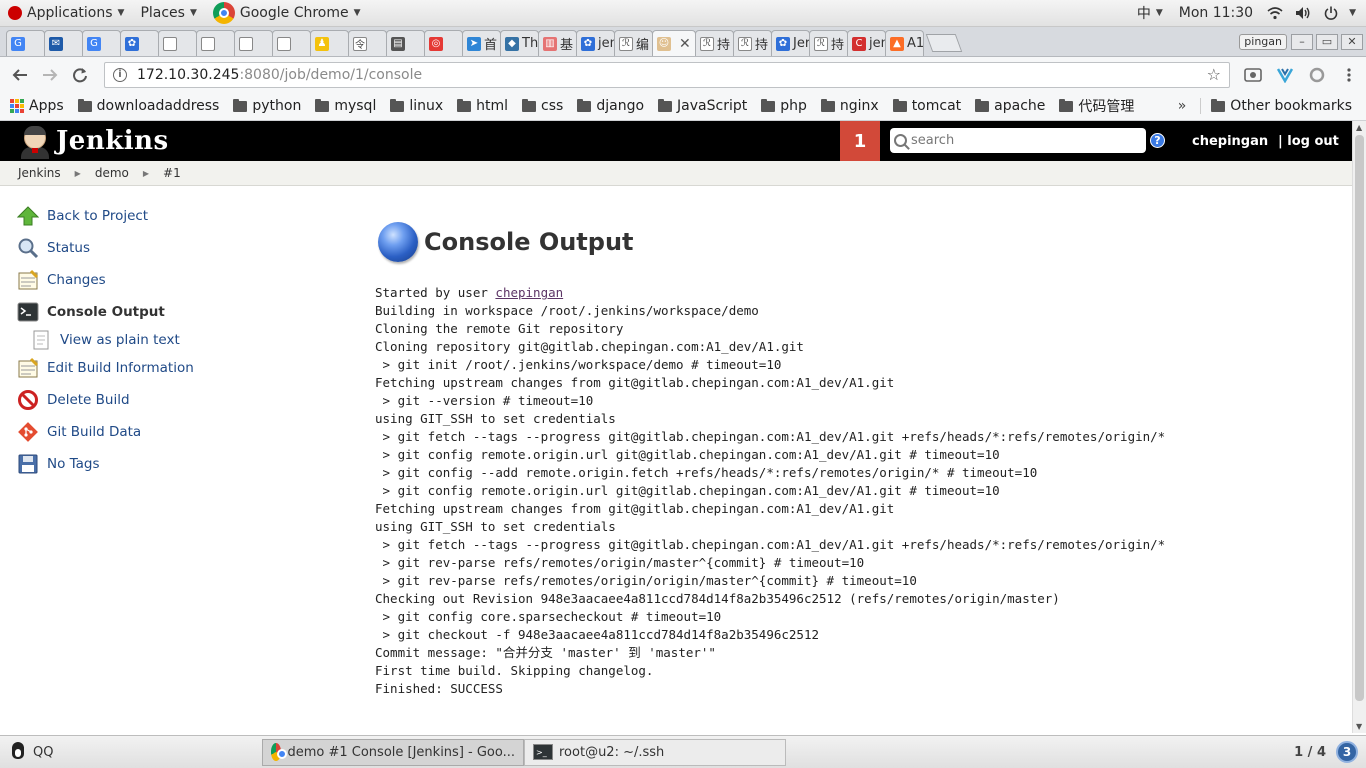 The height and width of the screenshot is (768, 1366). Describe the element at coordinates (1275, 13) in the screenshot. I see `wifi-icon` at that location.